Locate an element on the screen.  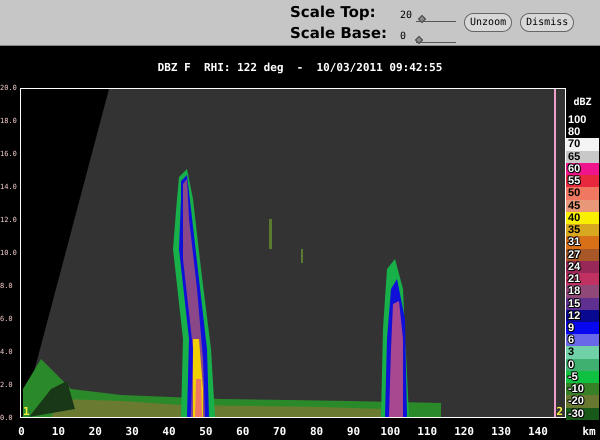
legend-entry: -30 is located at coordinates (582, 414).